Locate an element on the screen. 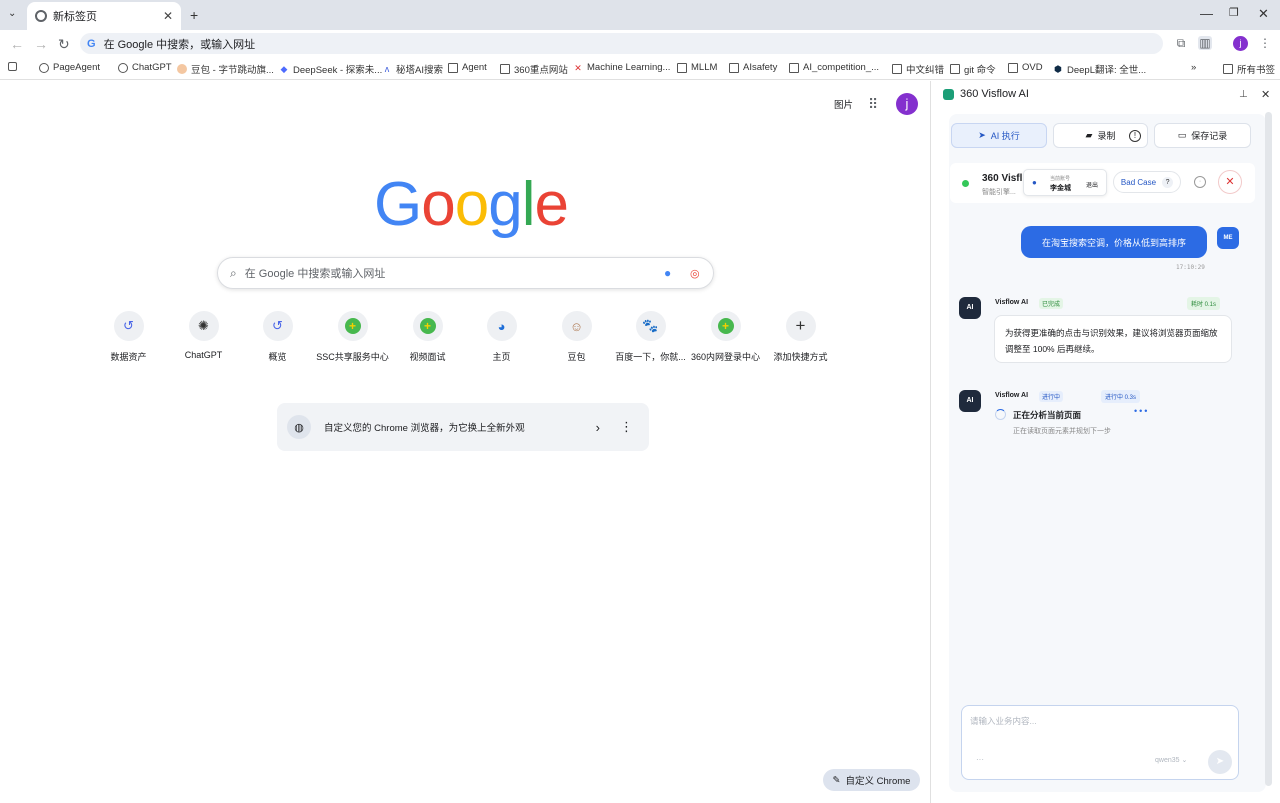 This screenshot has height=803, width=1280. all-bookmarks-folder: 所有书签 is located at coordinates (1249, 69).